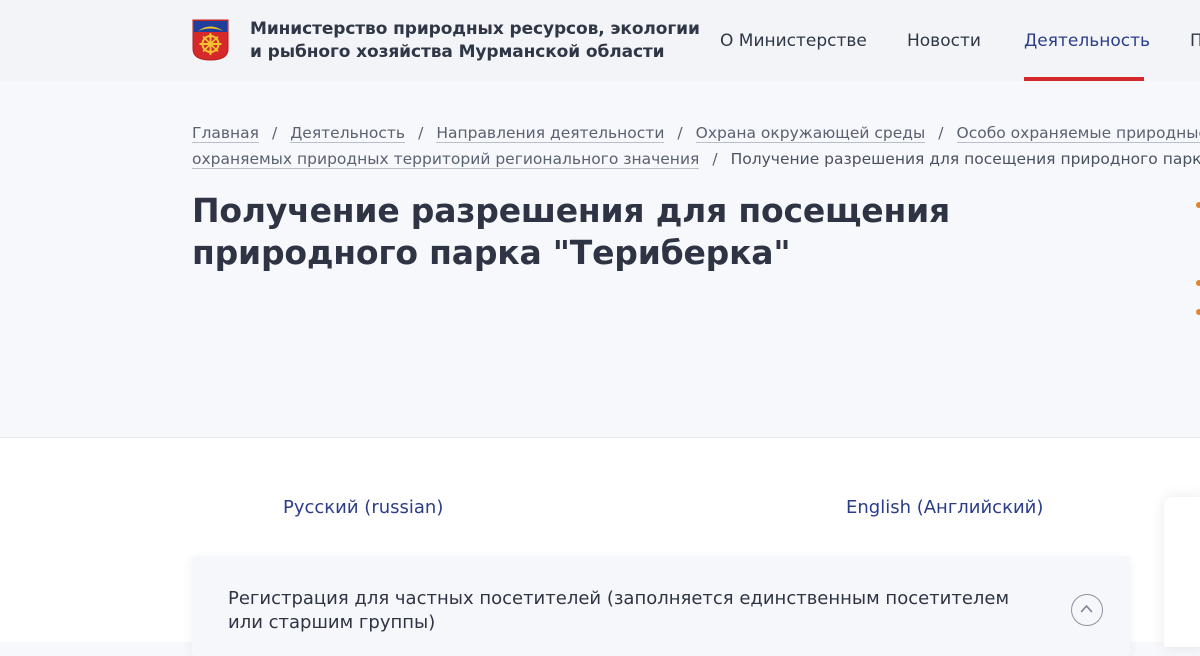 This screenshot has height=656, width=1200. I want to click on nav-item-about: О Министерстве, so click(793, 41).